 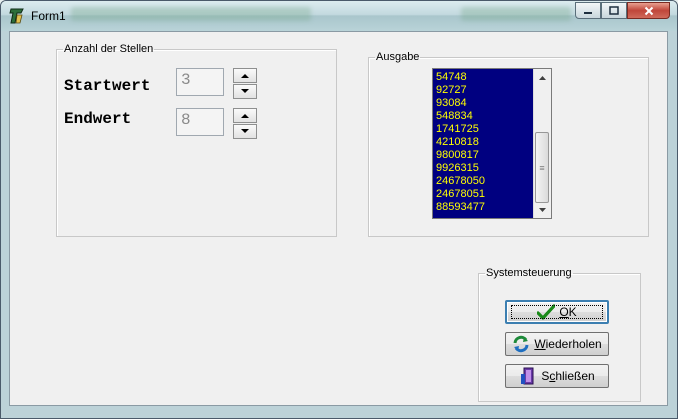 What do you see at coordinates (485, 194) in the screenshot?
I see `list-item: 24678051` at bounding box center [485, 194].